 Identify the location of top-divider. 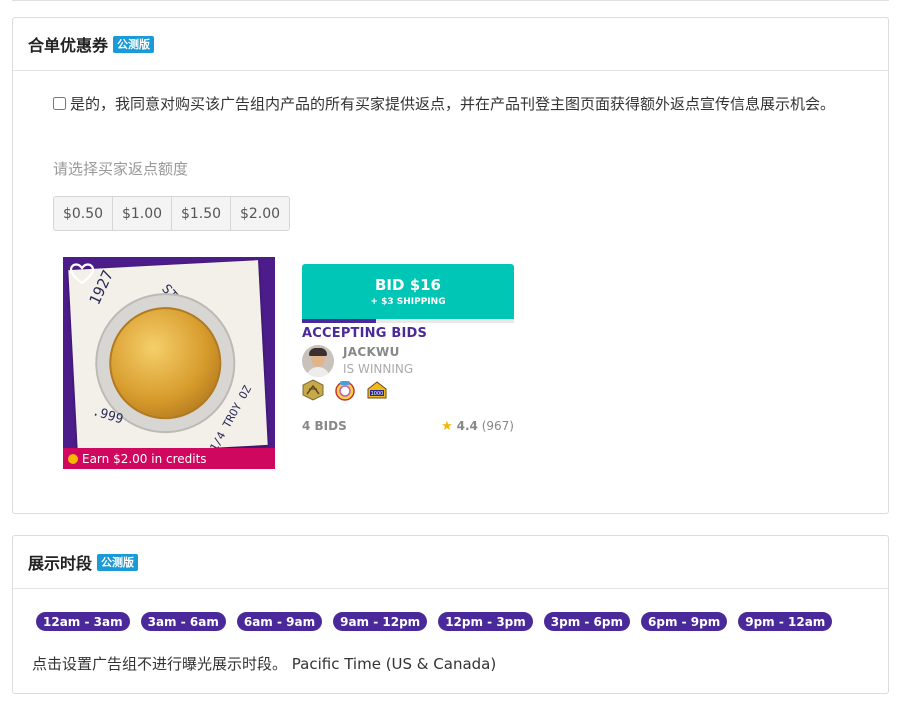
(450, 0).